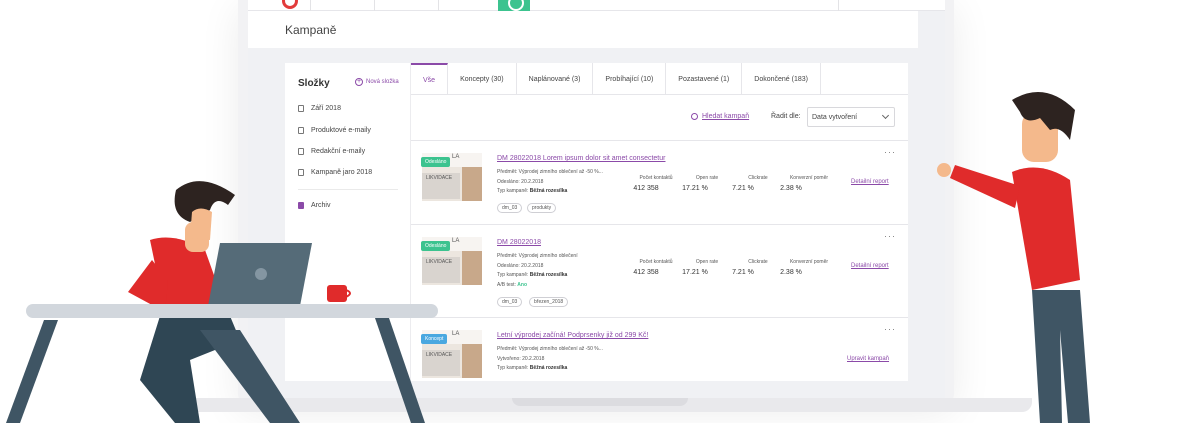 The width and height of the screenshot is (1200, 423). I want to click on apple-logo-icon, so click(261, 274).